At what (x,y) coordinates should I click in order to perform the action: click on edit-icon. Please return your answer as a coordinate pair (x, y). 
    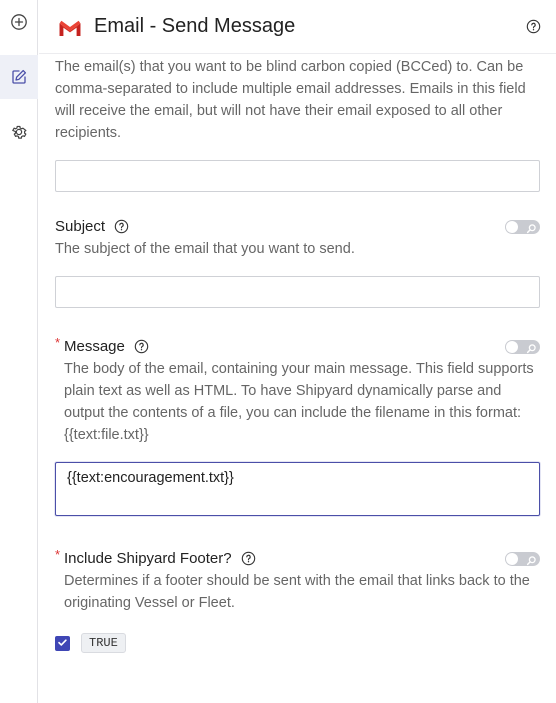
    Looking at the image, I should click on (19, 77).